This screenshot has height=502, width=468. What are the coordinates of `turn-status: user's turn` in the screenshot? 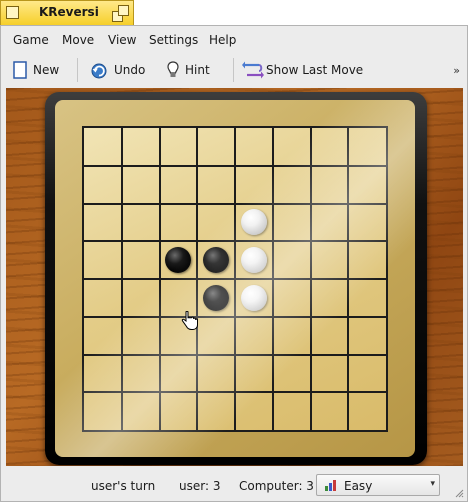 It's located at (123, 486).